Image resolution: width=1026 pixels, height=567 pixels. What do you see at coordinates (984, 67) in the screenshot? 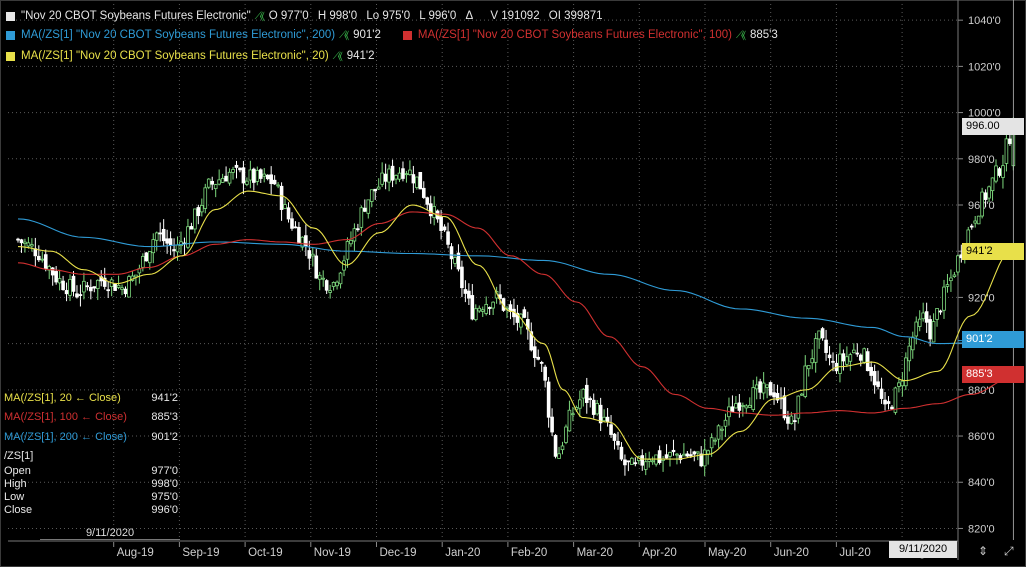
I see `y-tick-label: 1020'0` at bounding box center [984, 67].